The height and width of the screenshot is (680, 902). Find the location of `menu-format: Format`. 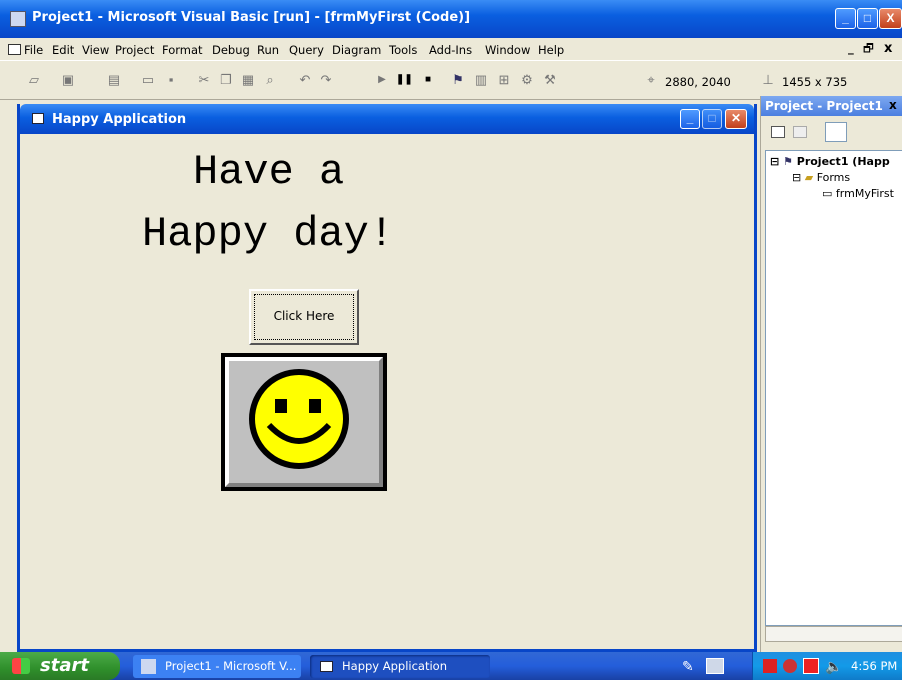

menu-format: Format is located at coordinates (182, 50).